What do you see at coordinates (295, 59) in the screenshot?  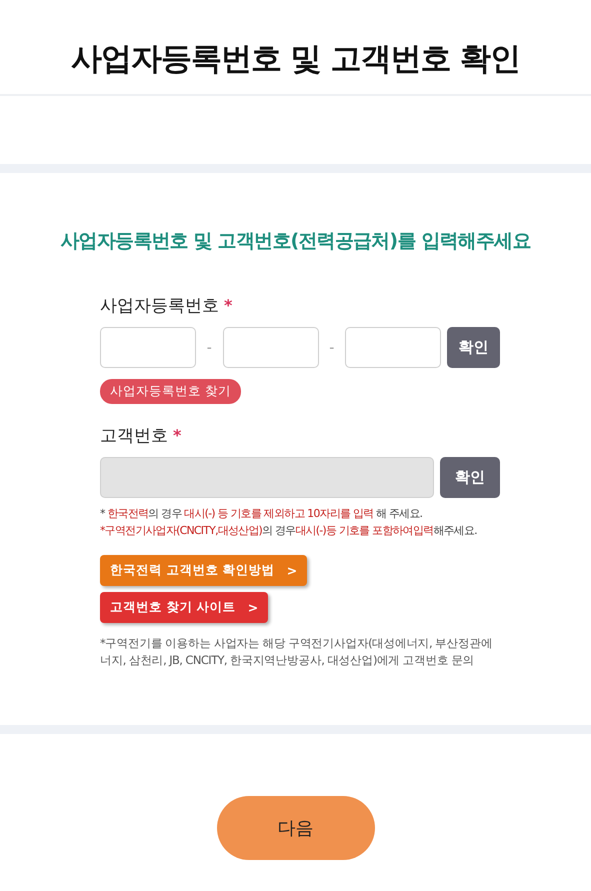 I see `page-title: 사업자등록번호 및 고객번호 확인` at bounding box center [295, 59].